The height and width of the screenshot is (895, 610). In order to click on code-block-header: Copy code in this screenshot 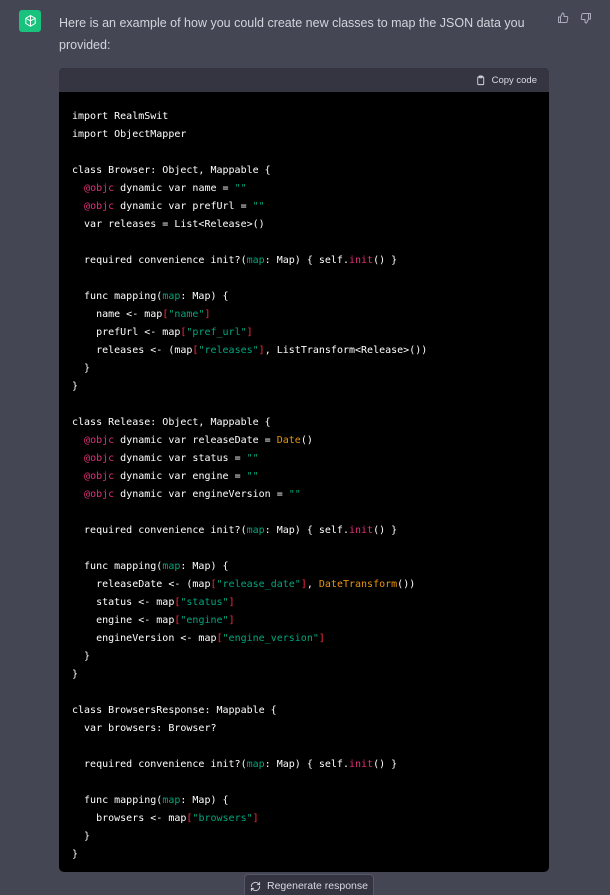, I will do `click(304, 80)`.